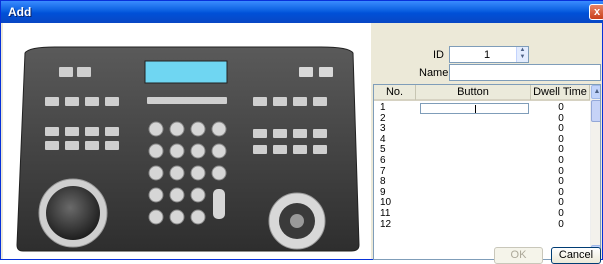  I want to click on table-scrollbar: ▲ ▼, so click(595, 172).